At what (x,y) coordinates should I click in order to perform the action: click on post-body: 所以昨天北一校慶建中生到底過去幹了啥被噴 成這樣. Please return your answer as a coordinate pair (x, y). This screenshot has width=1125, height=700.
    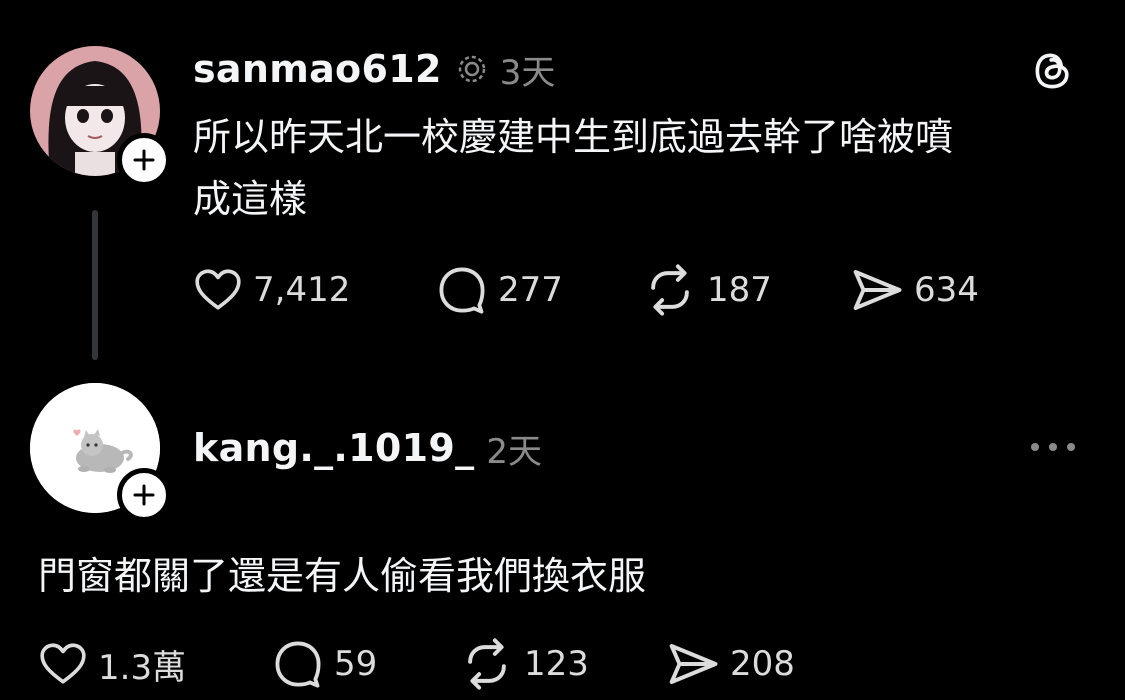
    Looking at the image, I should click on (643, 168).